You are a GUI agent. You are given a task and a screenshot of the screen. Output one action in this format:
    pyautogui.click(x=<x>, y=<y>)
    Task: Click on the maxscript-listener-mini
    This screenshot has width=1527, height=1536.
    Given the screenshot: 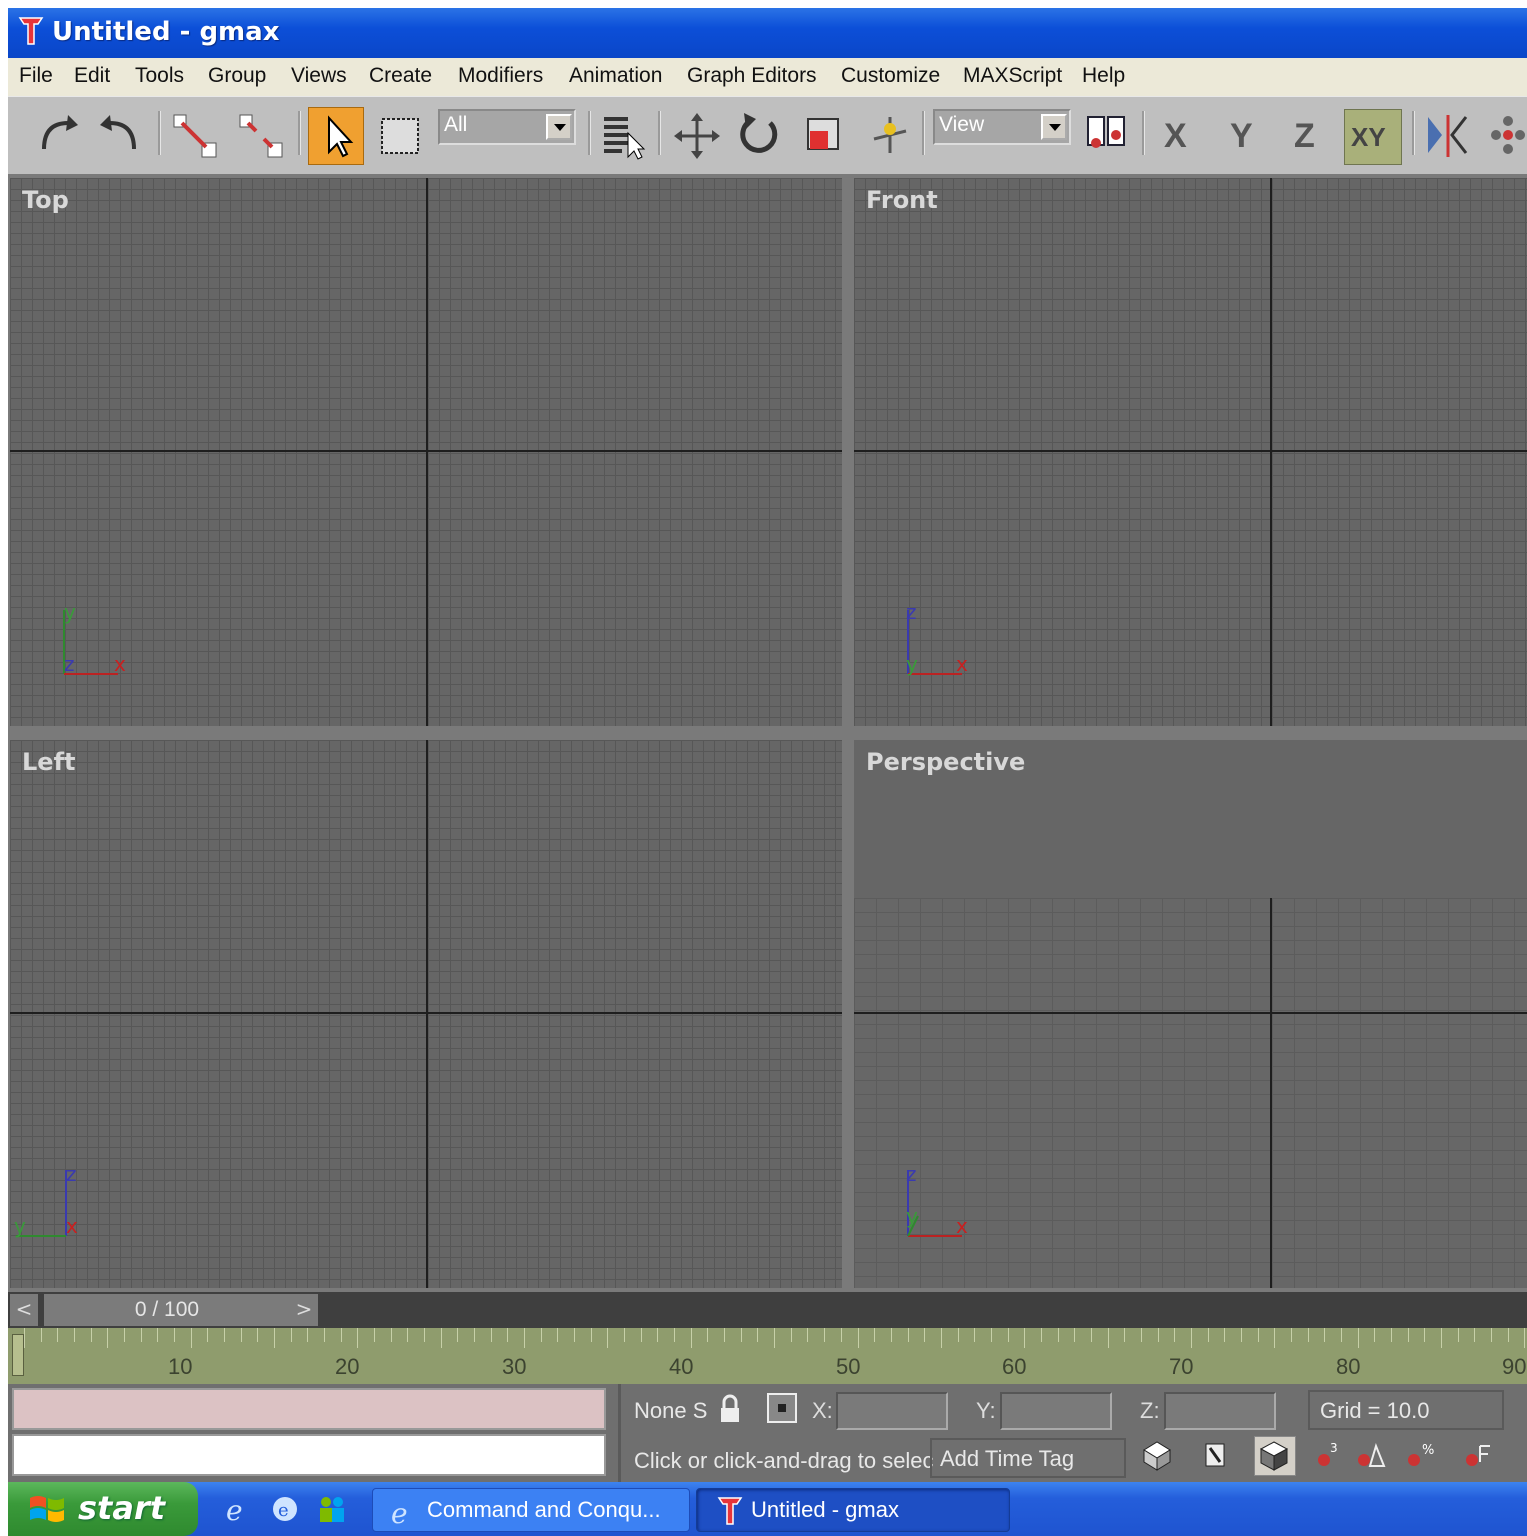 What is the action you would take?
    pyautogui.click(x=309, y=1409)
    